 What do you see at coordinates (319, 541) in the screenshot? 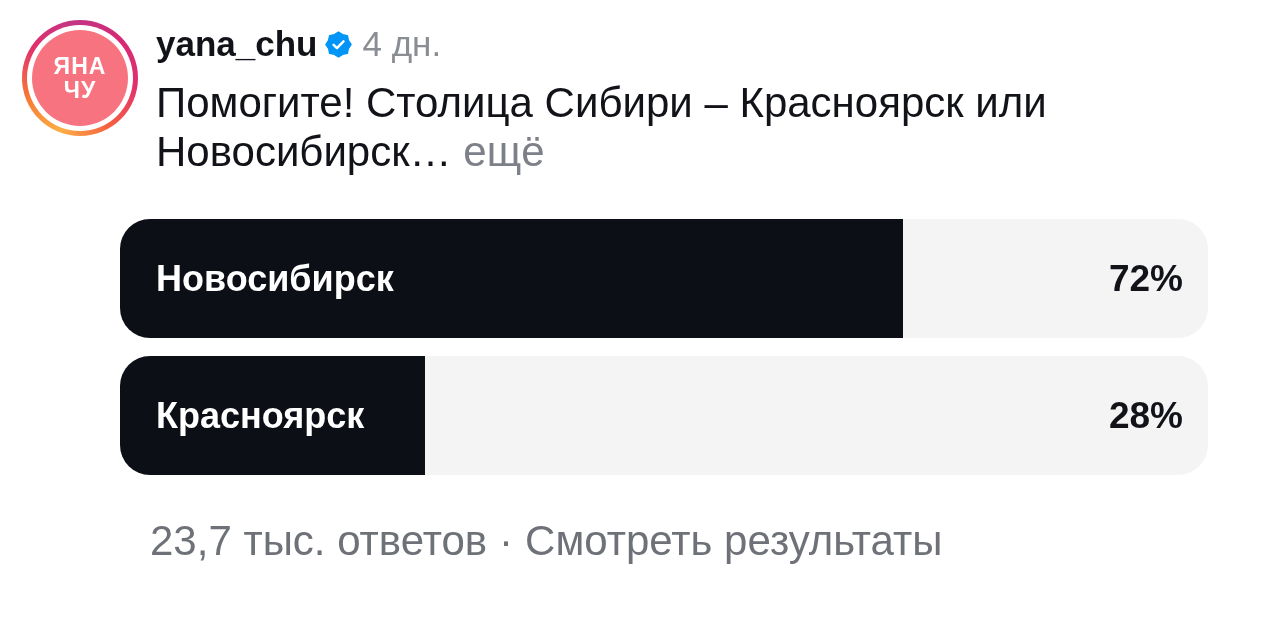
I see `response-count: 23,7 тыс. ответов` at bounding box center [319, 541].